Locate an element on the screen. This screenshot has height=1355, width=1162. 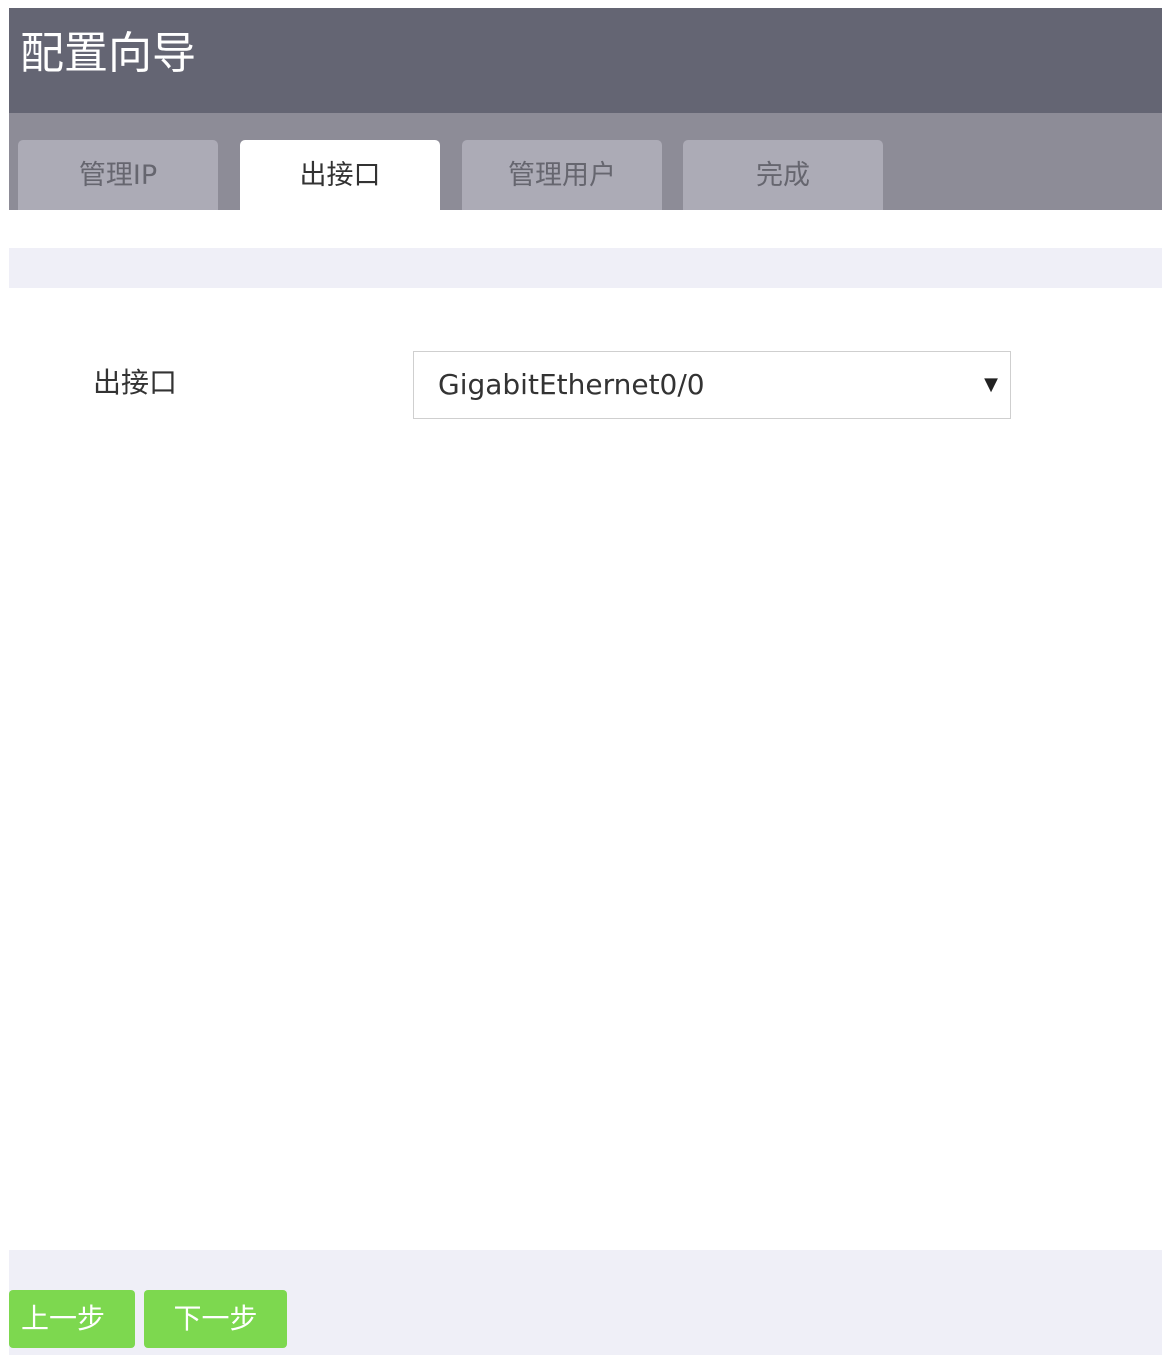
section-header-bar is located at coordinates (585, 268).